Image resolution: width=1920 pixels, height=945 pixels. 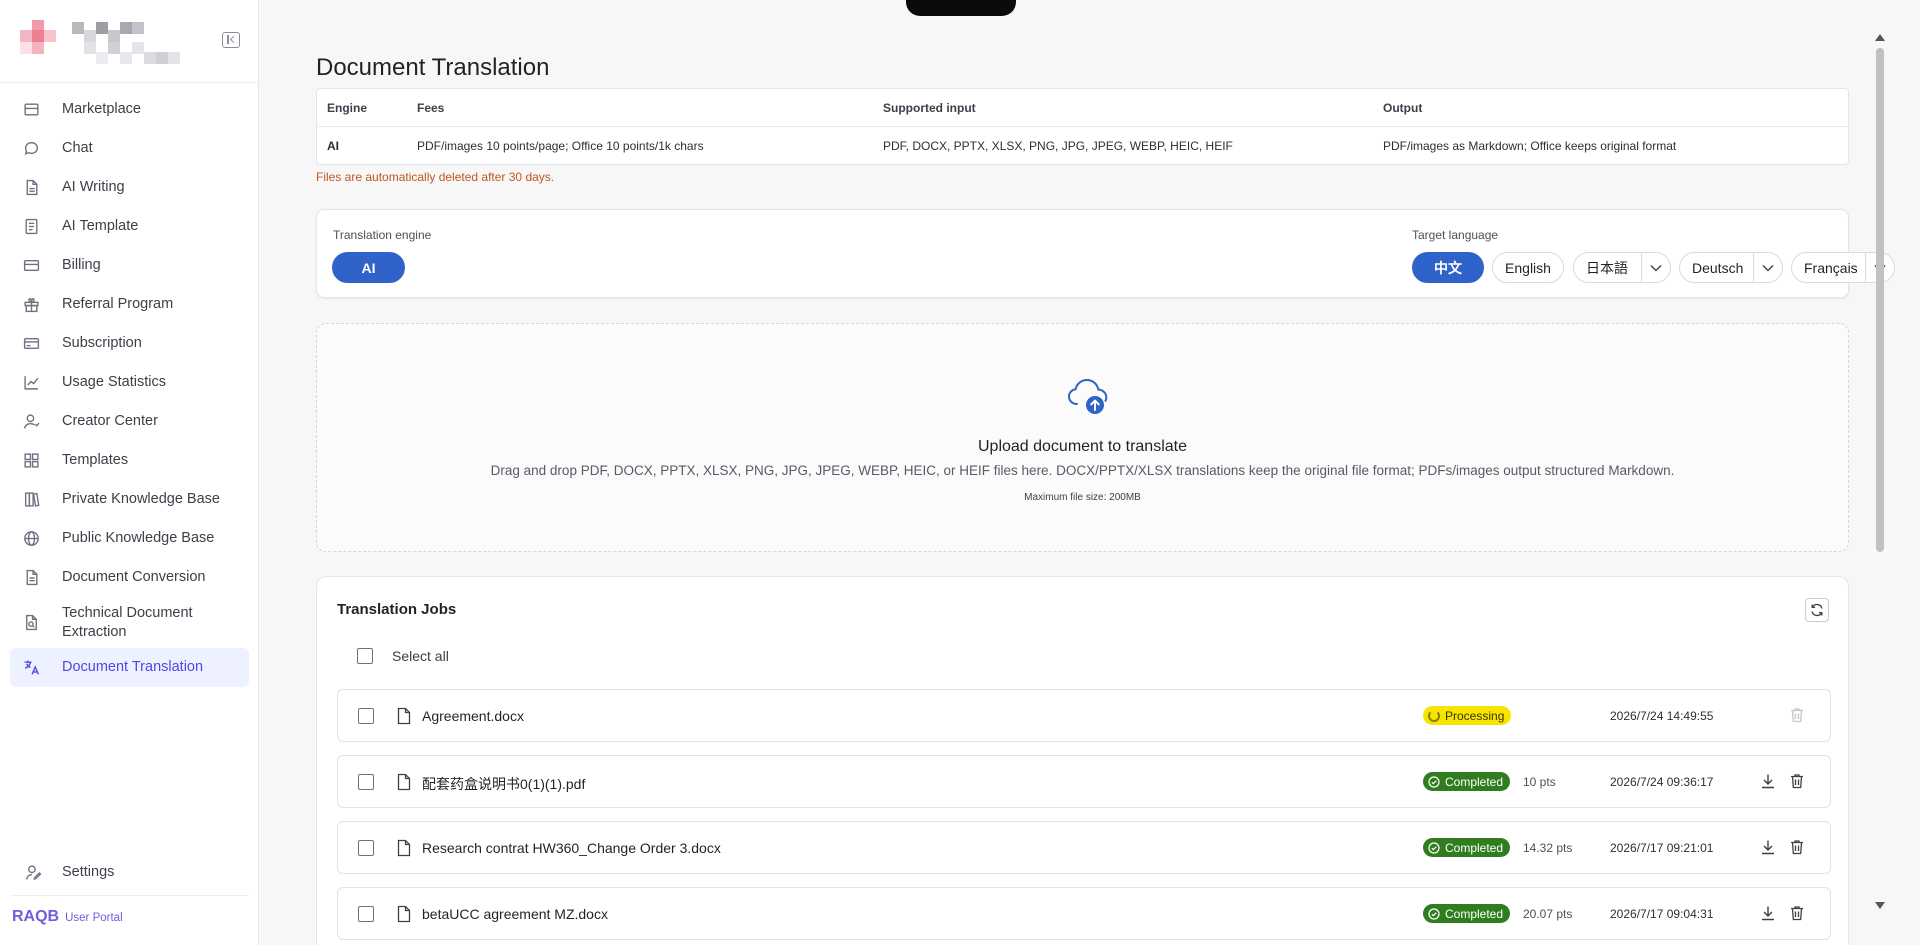 What do you see at coordinates (420, 656) in the screenshot?
I see `select-all-label: Select all` at bounding box center [420, 656].